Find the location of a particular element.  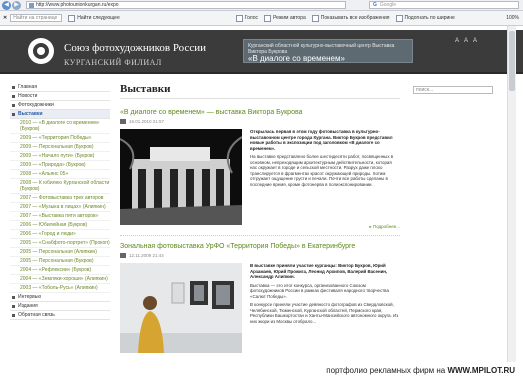

font-size-controls: A A A is located at coordinates (467, 41).